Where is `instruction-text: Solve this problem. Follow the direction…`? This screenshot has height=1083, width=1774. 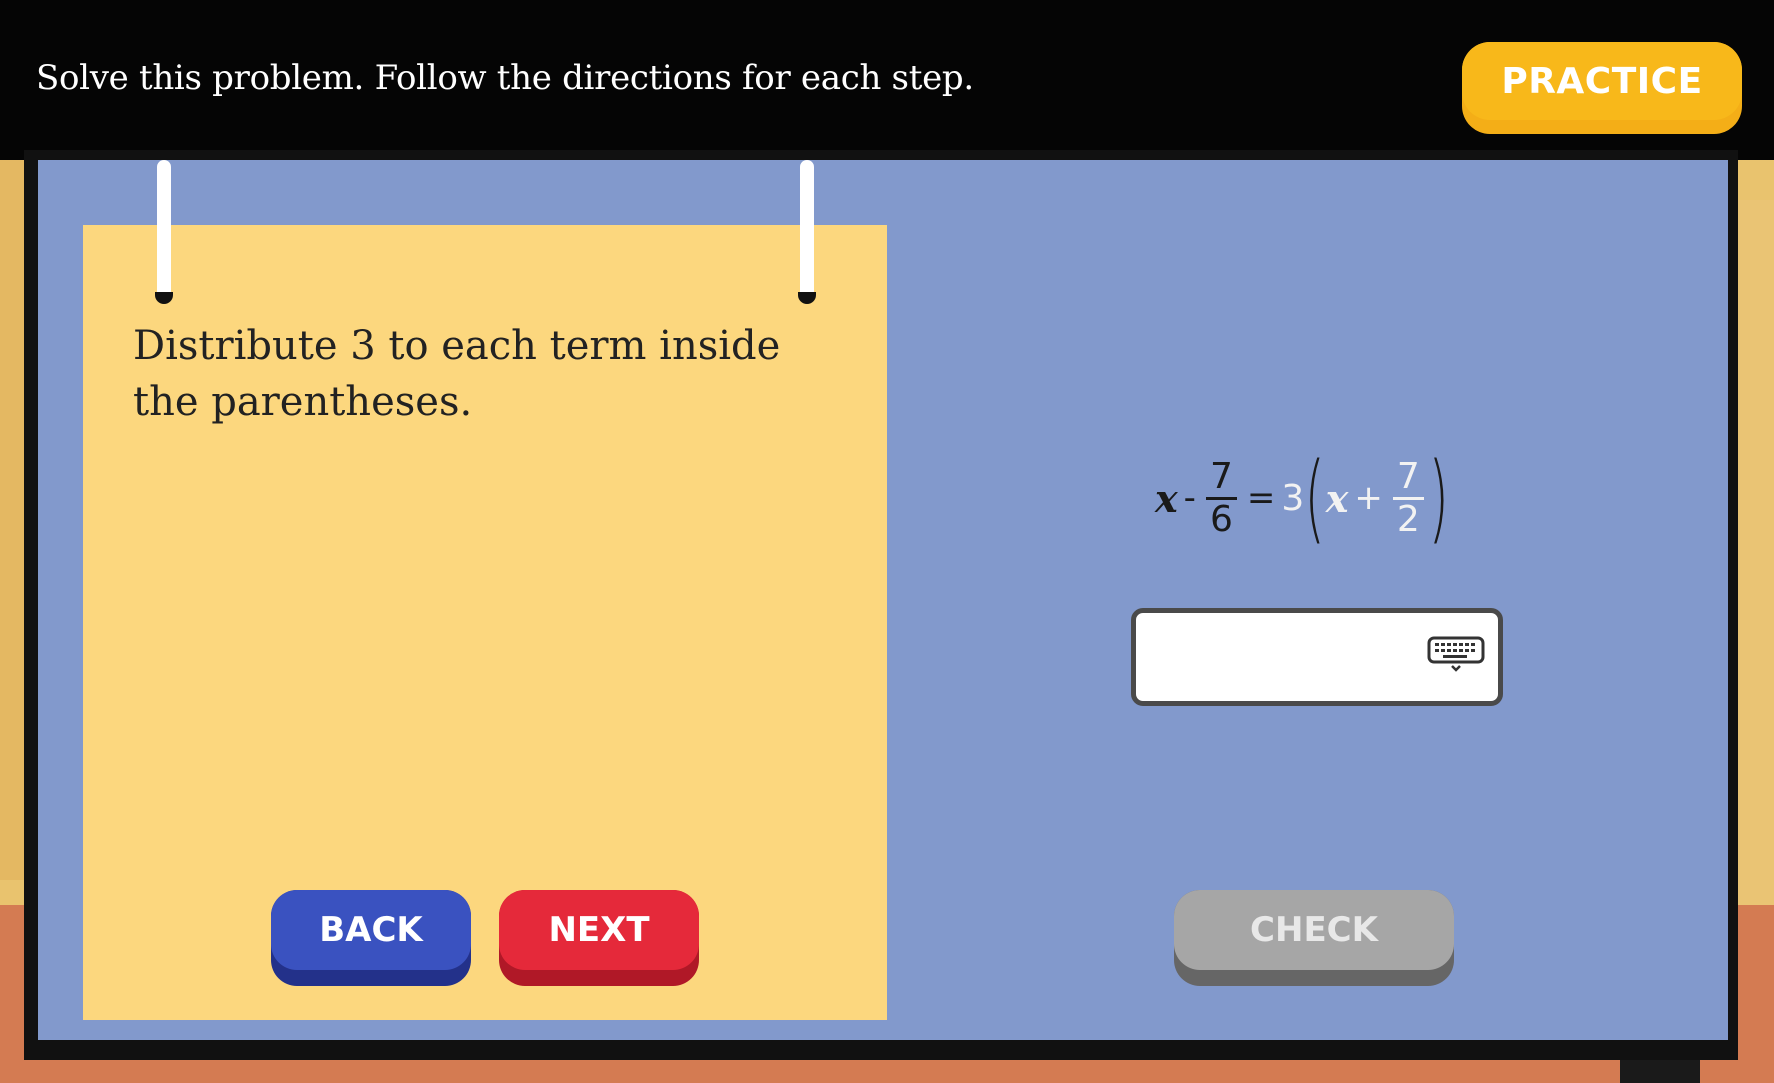
instruction-text: Solve this problem. Follow the direction… is located at coordinates (505, 78).